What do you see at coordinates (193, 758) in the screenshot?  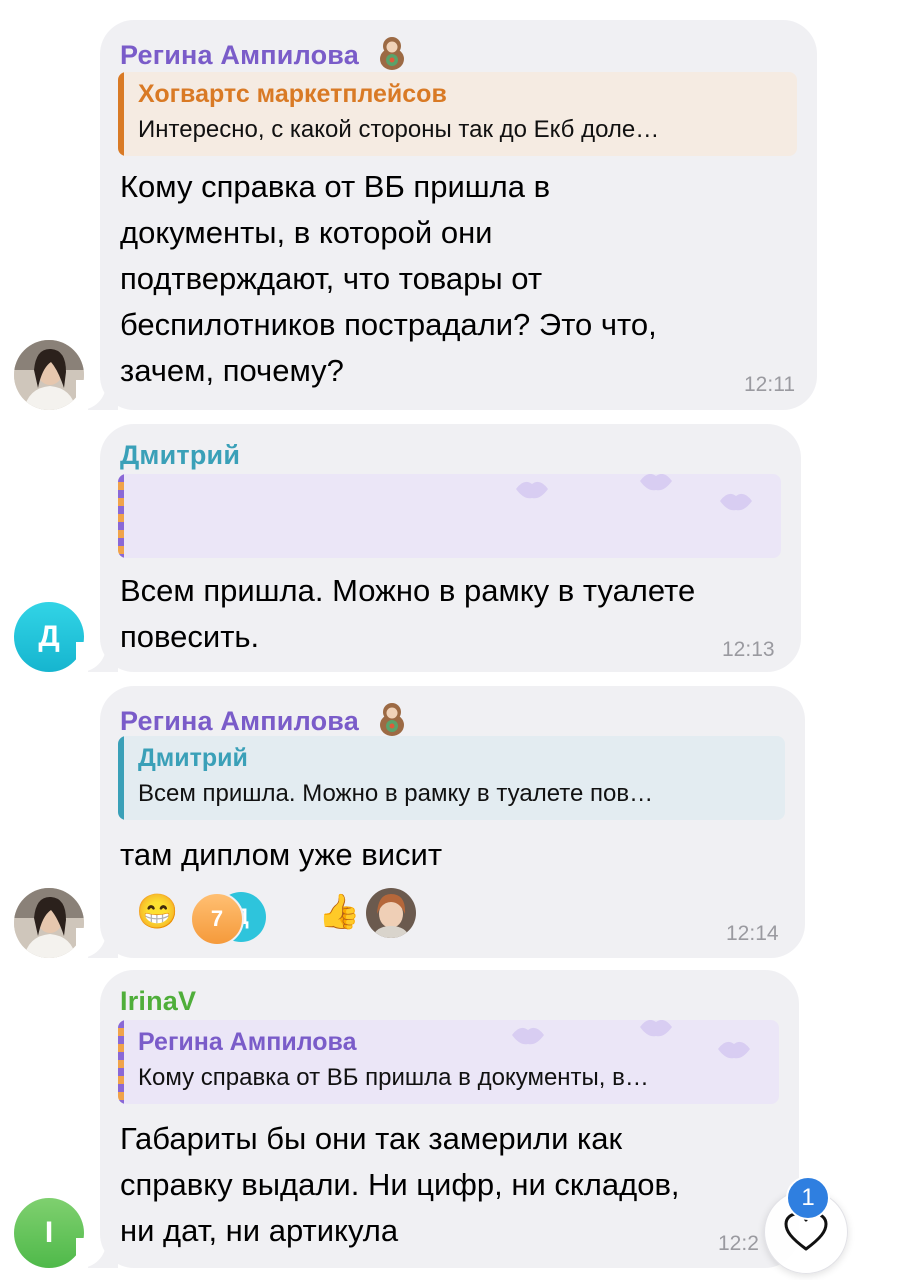 I see `reply-sender: Дмитрий` at bounding box center [193, 758].